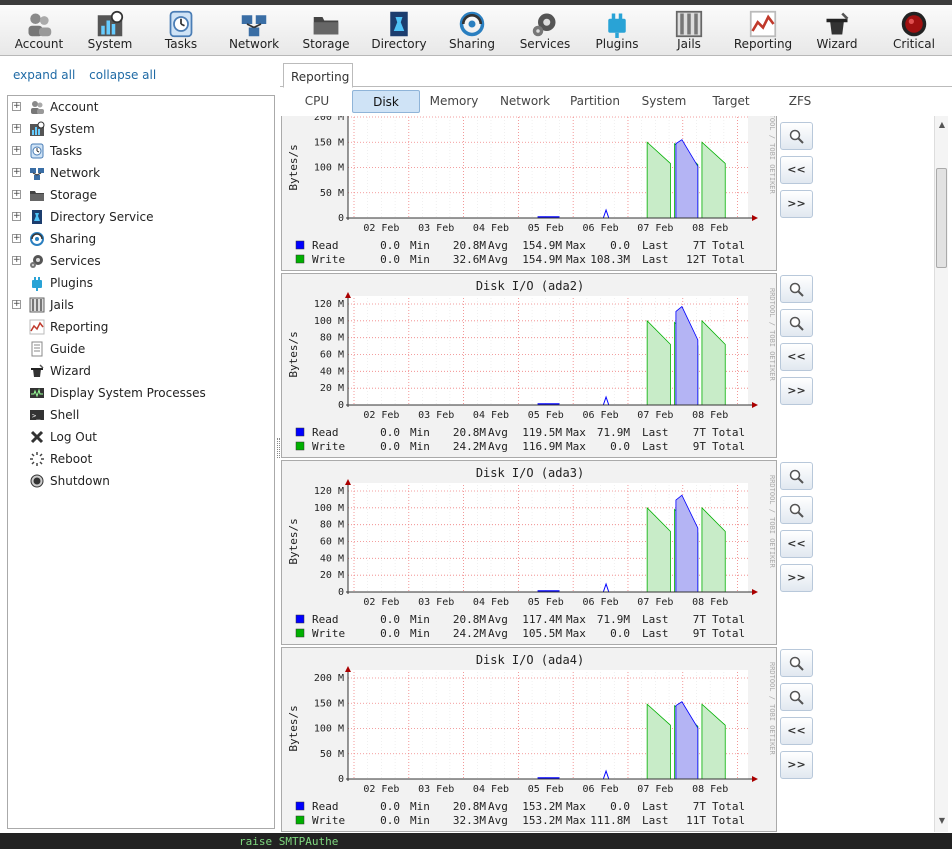  I want to click on logout-icon, so click(37, 437).